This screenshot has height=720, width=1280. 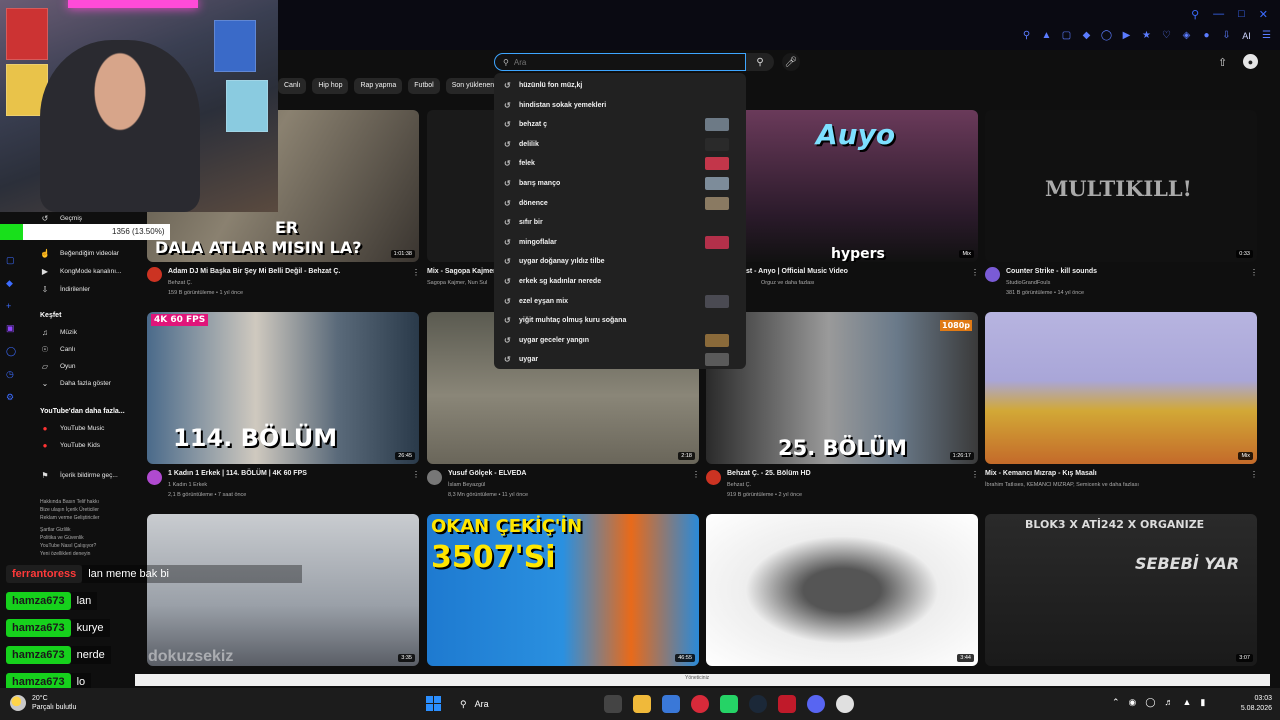 What do you see at coordinates (87, 546) in the screenshot?
I see `footer-line: YouTube Nasıl Çalışıyor?` at bounding box center [87, 546].